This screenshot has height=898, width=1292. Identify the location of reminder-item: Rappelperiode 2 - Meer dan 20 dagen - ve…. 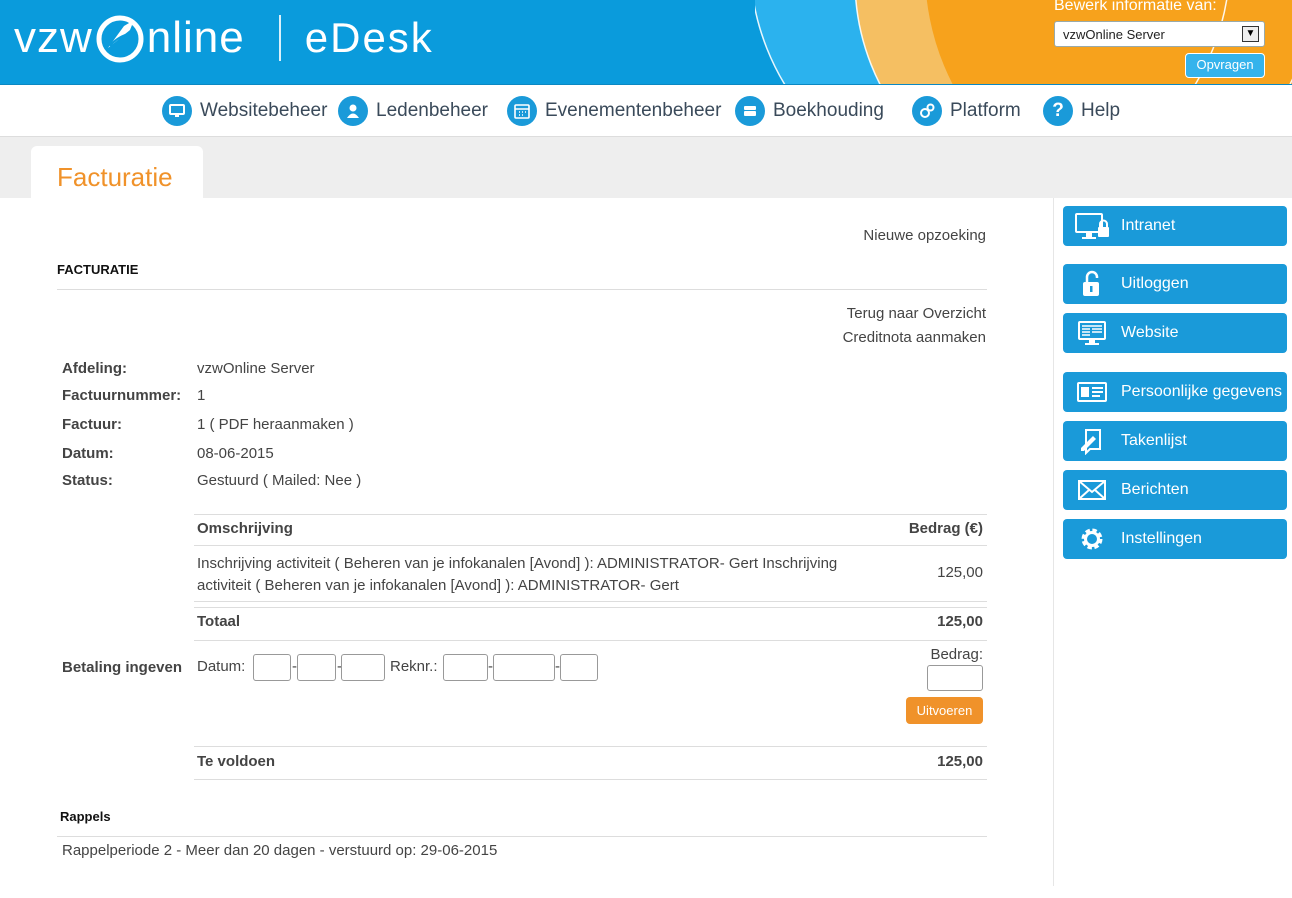
(280, 850).